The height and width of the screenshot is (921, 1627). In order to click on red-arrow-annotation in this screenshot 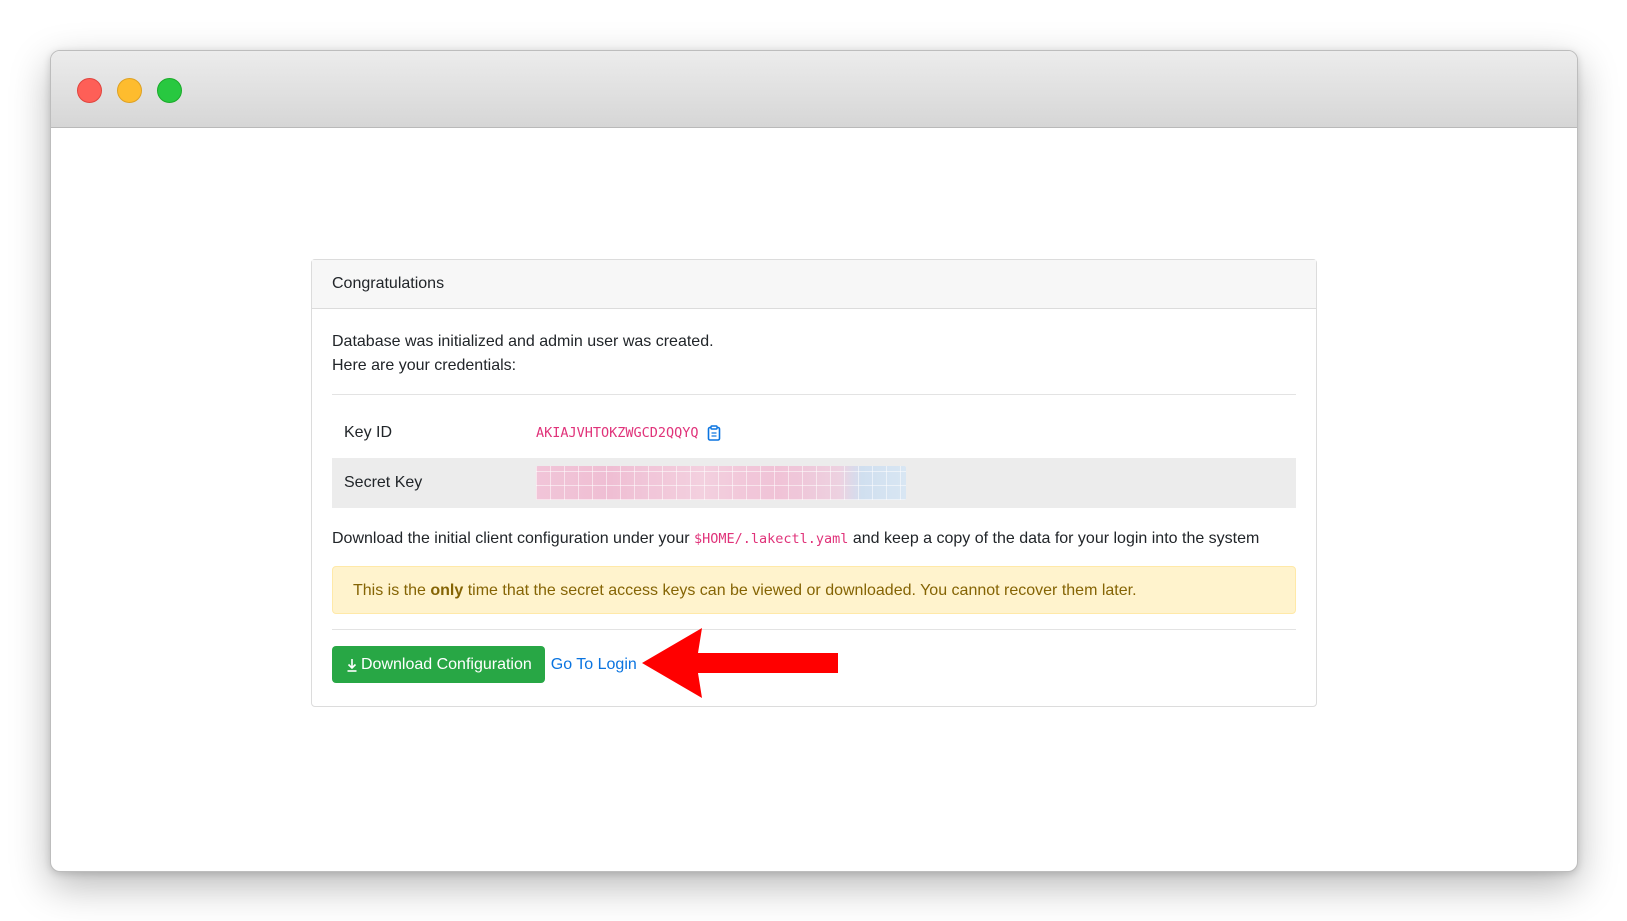, I will do `click(740, 663)`.